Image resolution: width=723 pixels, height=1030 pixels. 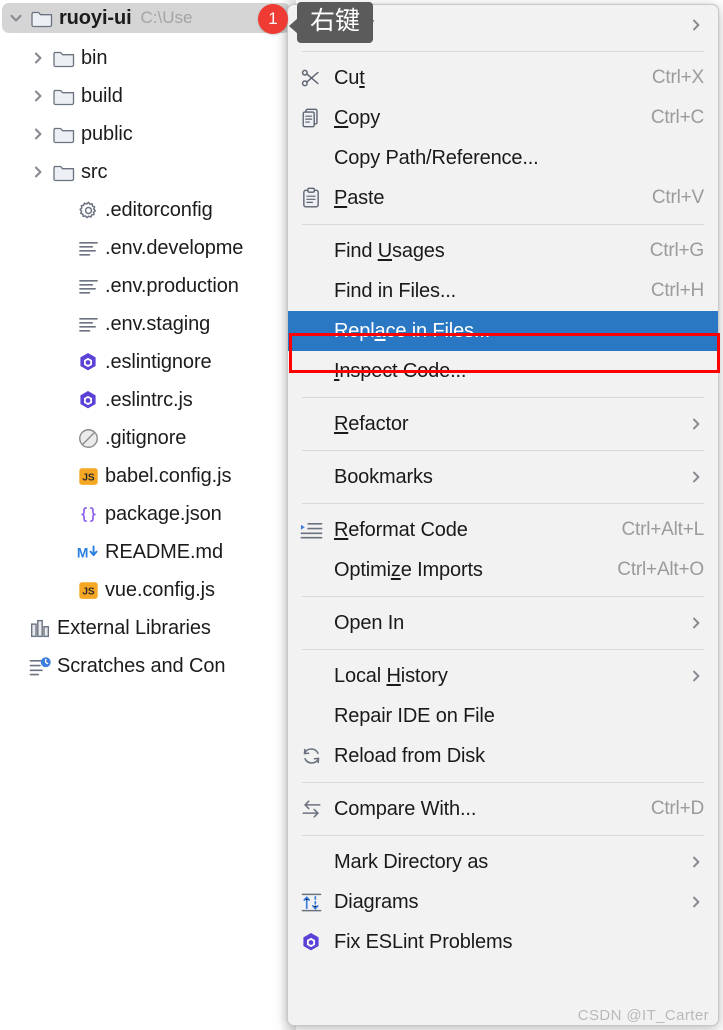 I want to click on tree-row: M README.md, so click(x=146, y=552).